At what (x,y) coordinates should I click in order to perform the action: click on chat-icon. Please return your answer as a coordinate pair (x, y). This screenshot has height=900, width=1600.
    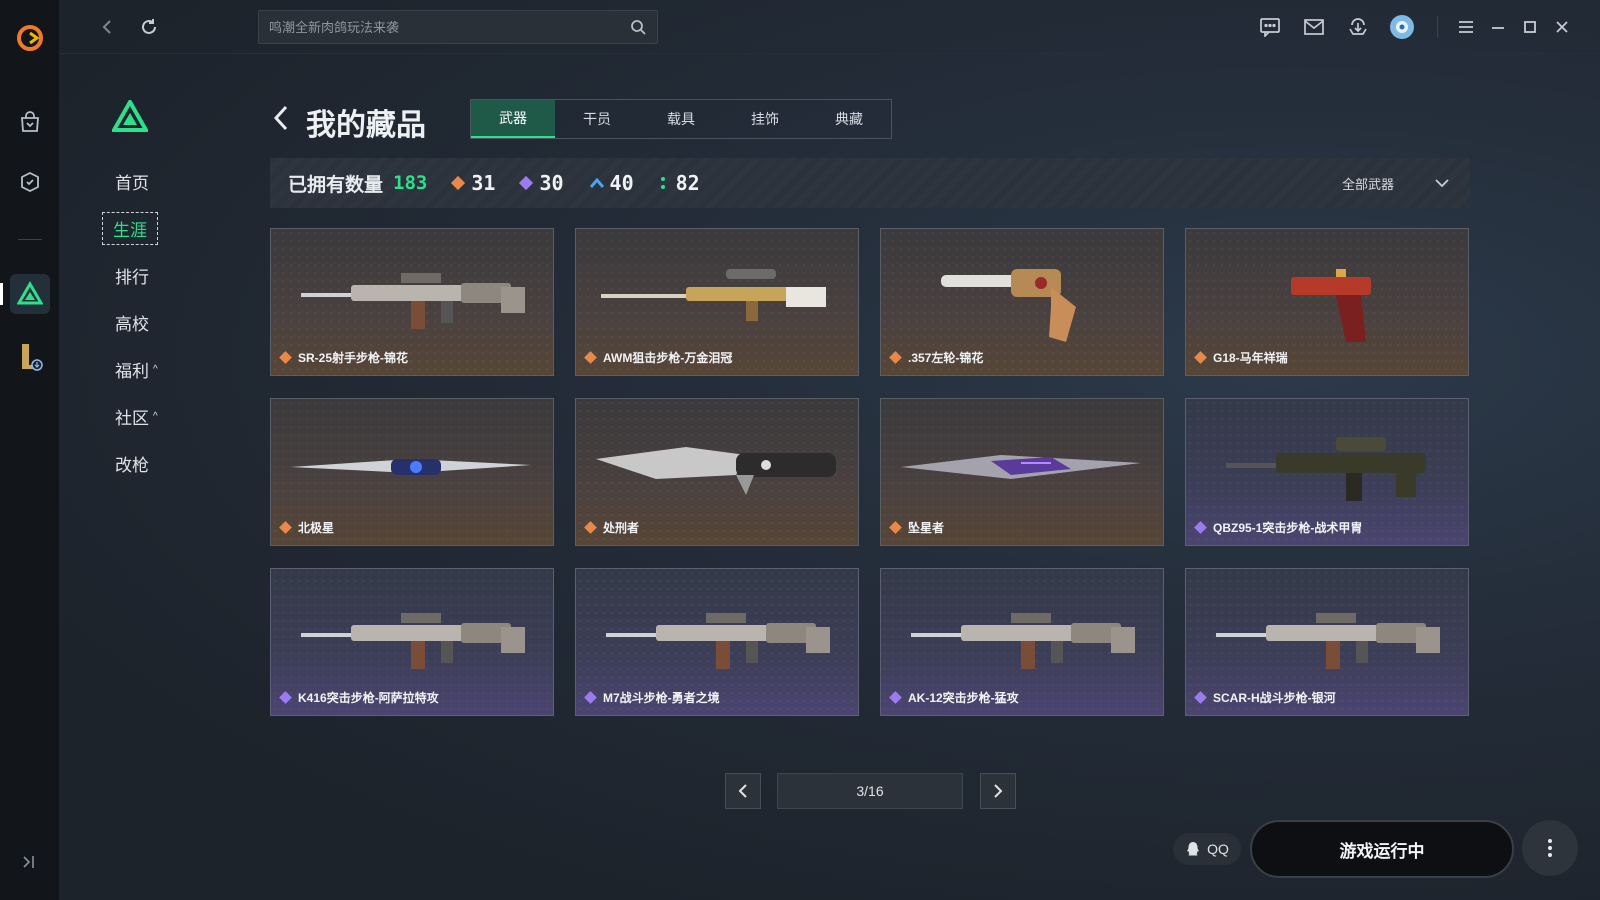
    Looking at the image, I should click on (1270, 27).